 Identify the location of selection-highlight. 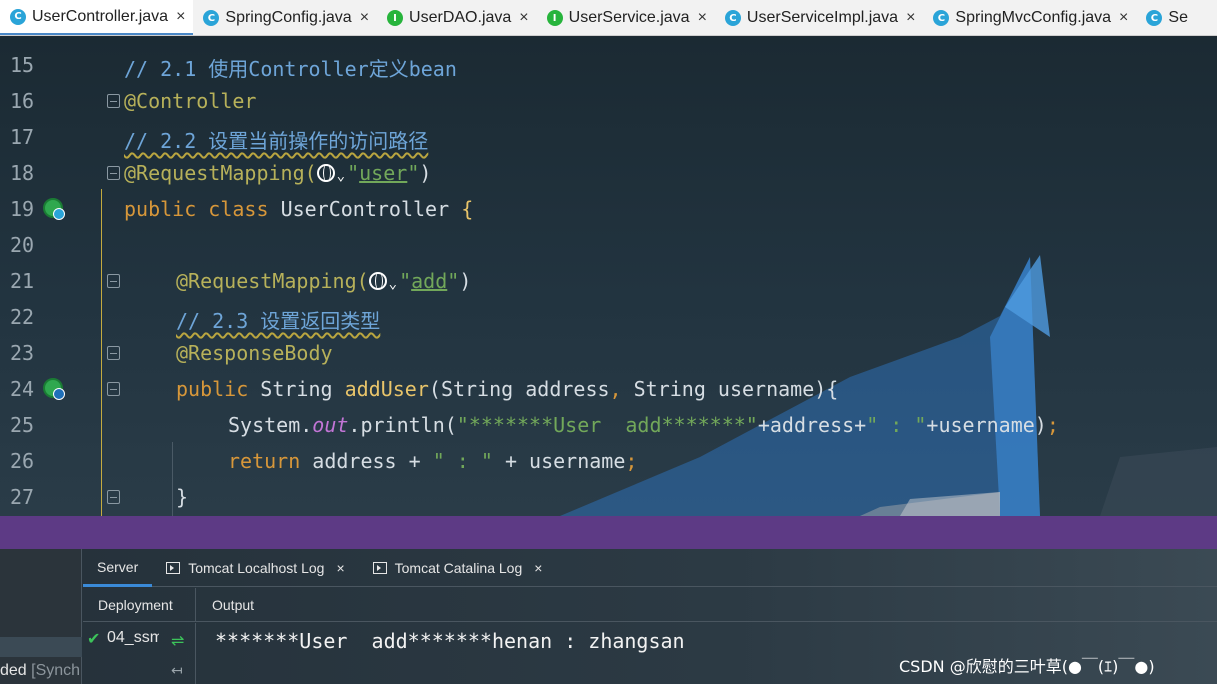
(41, 647).